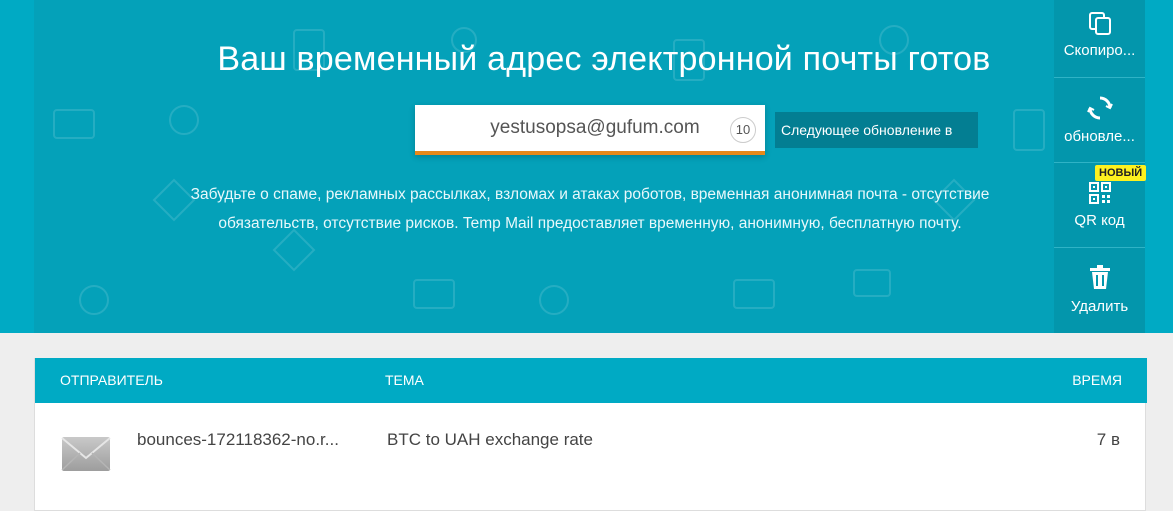 Image resolution: width=1173 pixels, height=511 pixels. I want to click on copy-icon, so click(1100, 23).